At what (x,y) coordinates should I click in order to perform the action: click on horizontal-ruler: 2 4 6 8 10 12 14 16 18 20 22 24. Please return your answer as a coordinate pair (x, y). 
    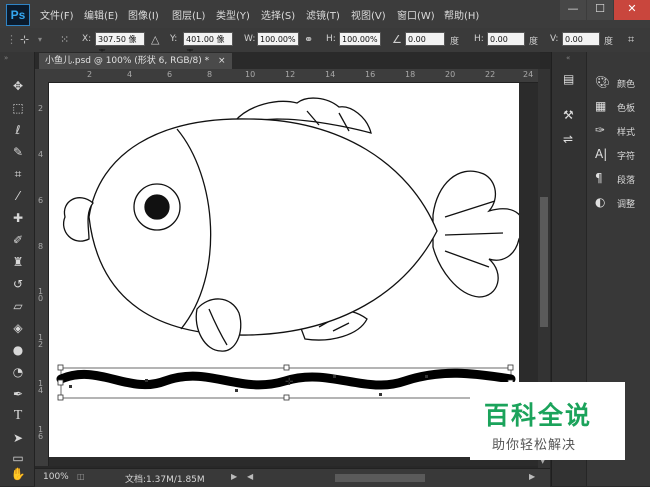
    Looking at the image, I should click on (293, 76).